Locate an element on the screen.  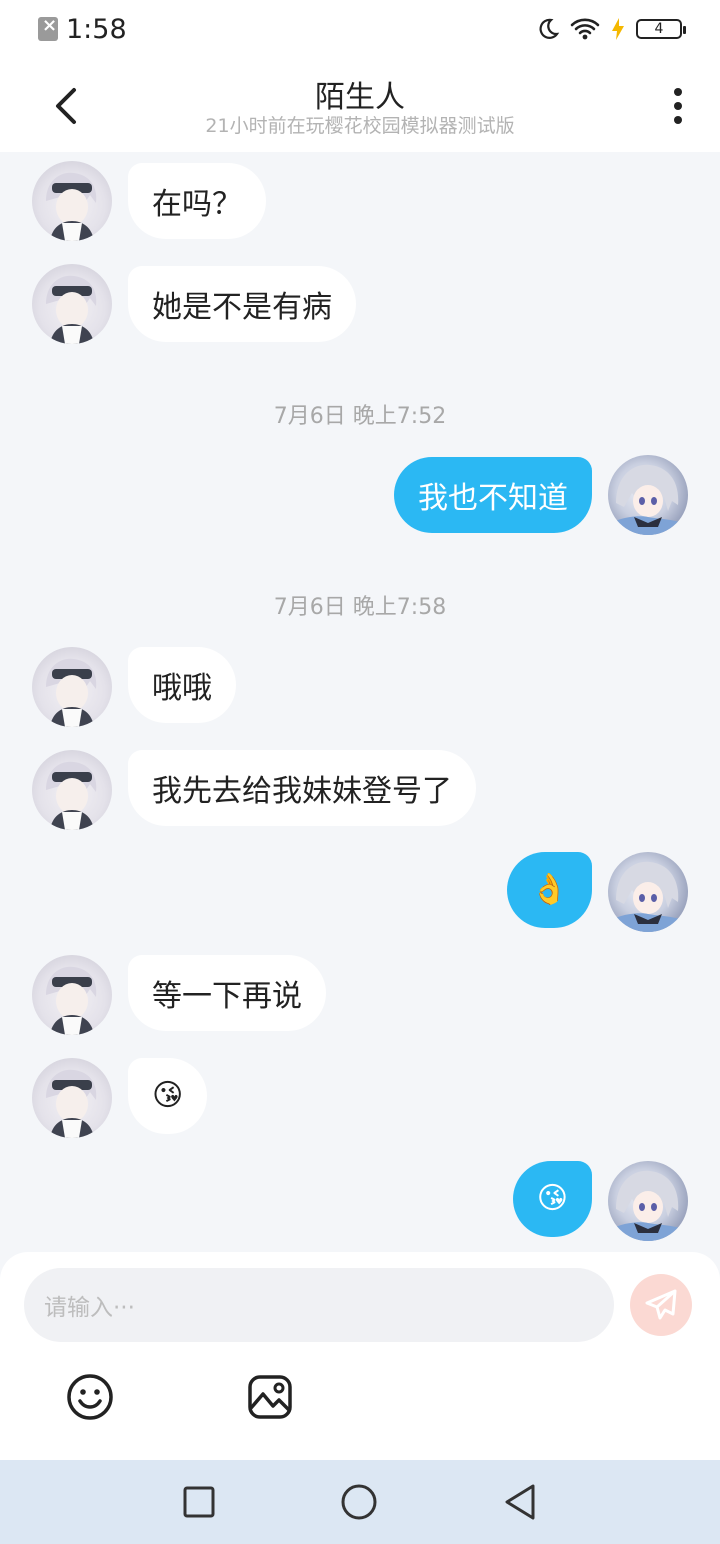
more-vertical-icon is located at coordinates (678, 106).